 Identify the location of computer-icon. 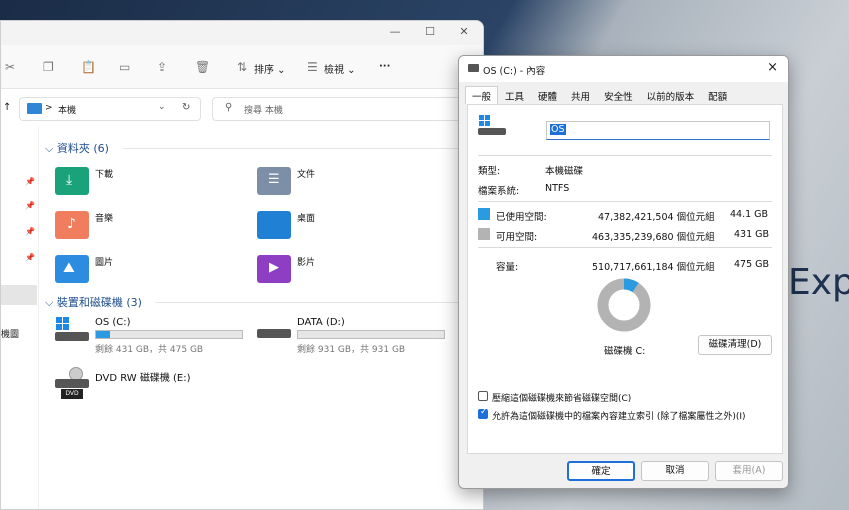
(34, 108).